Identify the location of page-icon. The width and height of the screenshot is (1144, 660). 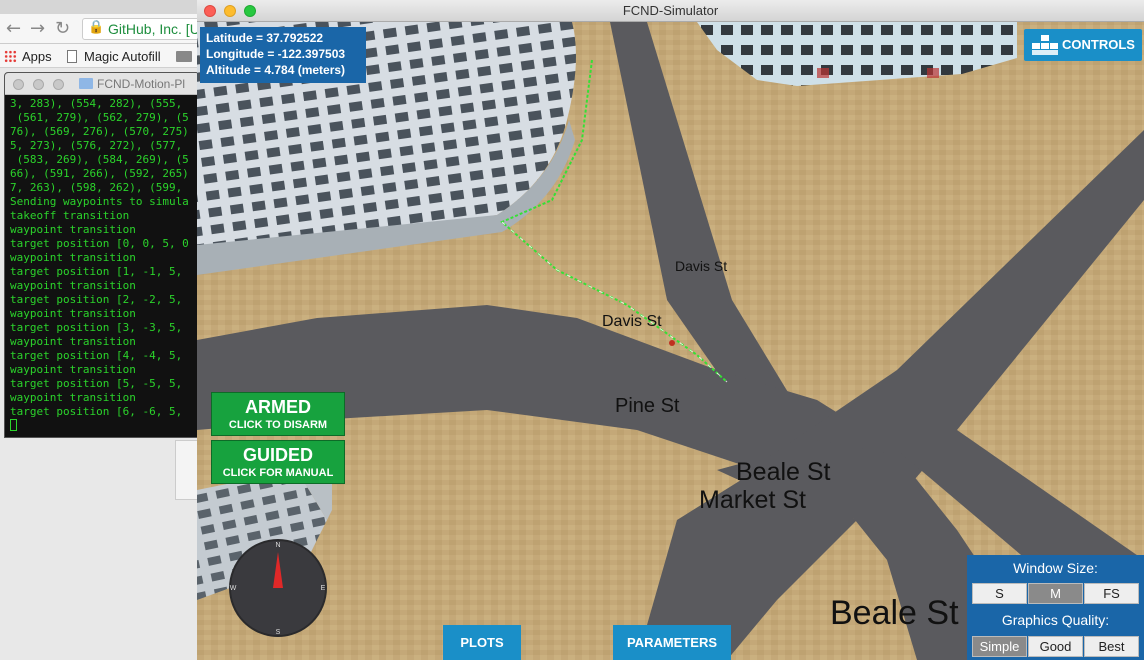
(72, 56).